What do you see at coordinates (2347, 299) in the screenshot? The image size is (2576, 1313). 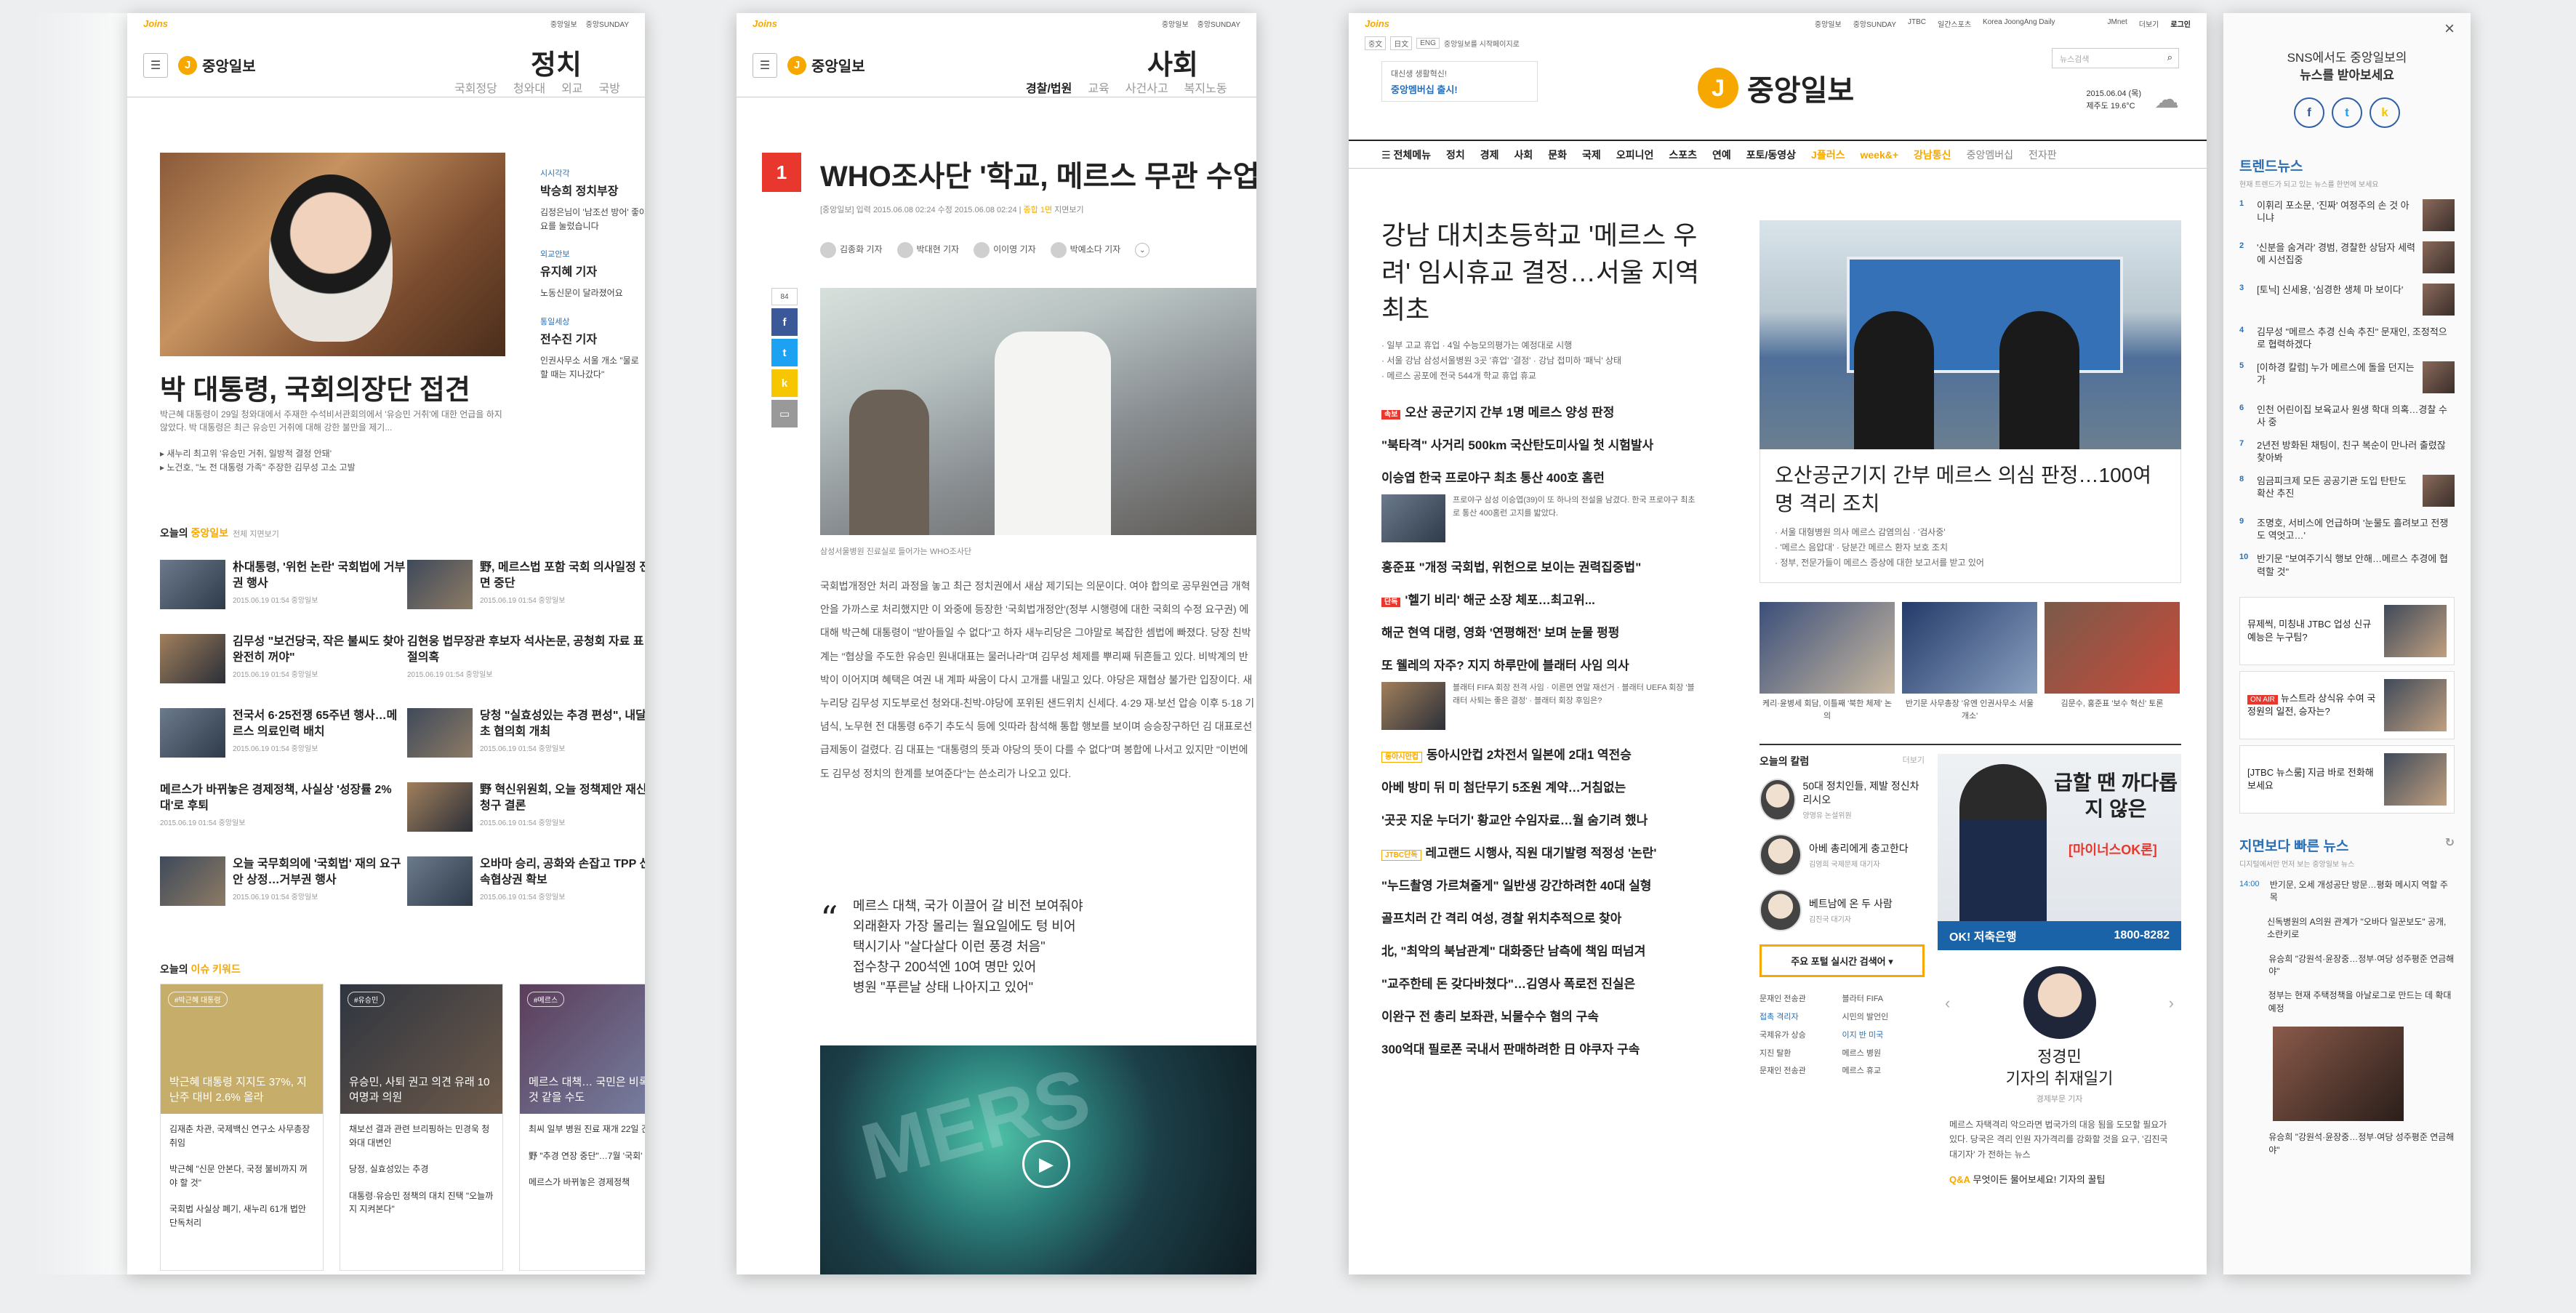 I see `list-item: 3 [토닉] 신세용, '심경한 생체 마 보이다'` at bounding box center [2347, 299].